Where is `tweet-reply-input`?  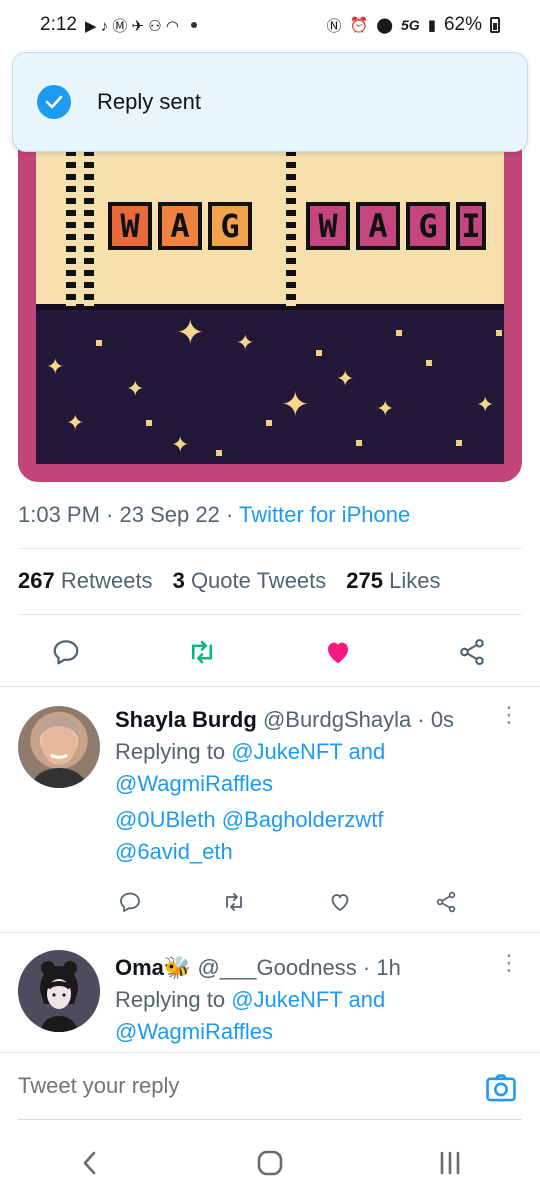 tweet-reply-input is located at coordinates (218, 1086).